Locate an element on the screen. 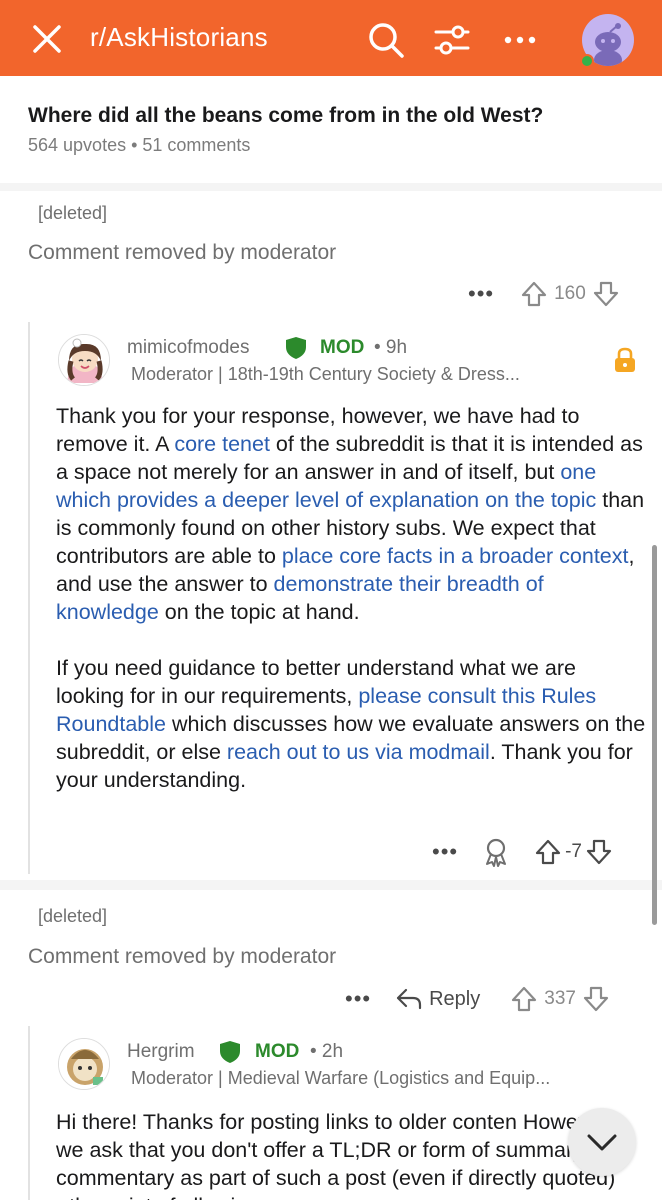 This screenshot has height=1200, width=662. link-broader-context: place core facts in a broader context is located at coordinates (455, 556).